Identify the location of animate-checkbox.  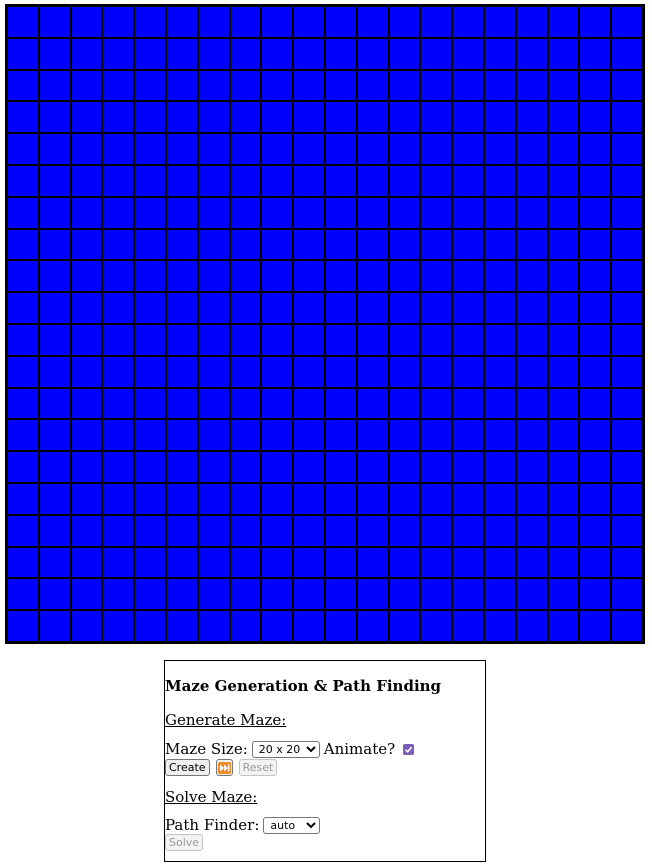
(409, 749).